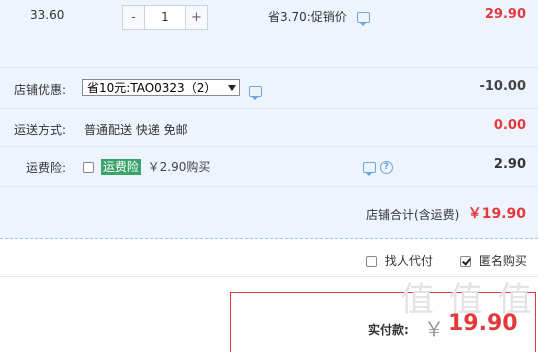 The height and width of the screenshot is (352, 548). Describe the element at coordinates (40, 90) in the screenshot. I see `shop-discount-label: 店铺优惠:` at that location.